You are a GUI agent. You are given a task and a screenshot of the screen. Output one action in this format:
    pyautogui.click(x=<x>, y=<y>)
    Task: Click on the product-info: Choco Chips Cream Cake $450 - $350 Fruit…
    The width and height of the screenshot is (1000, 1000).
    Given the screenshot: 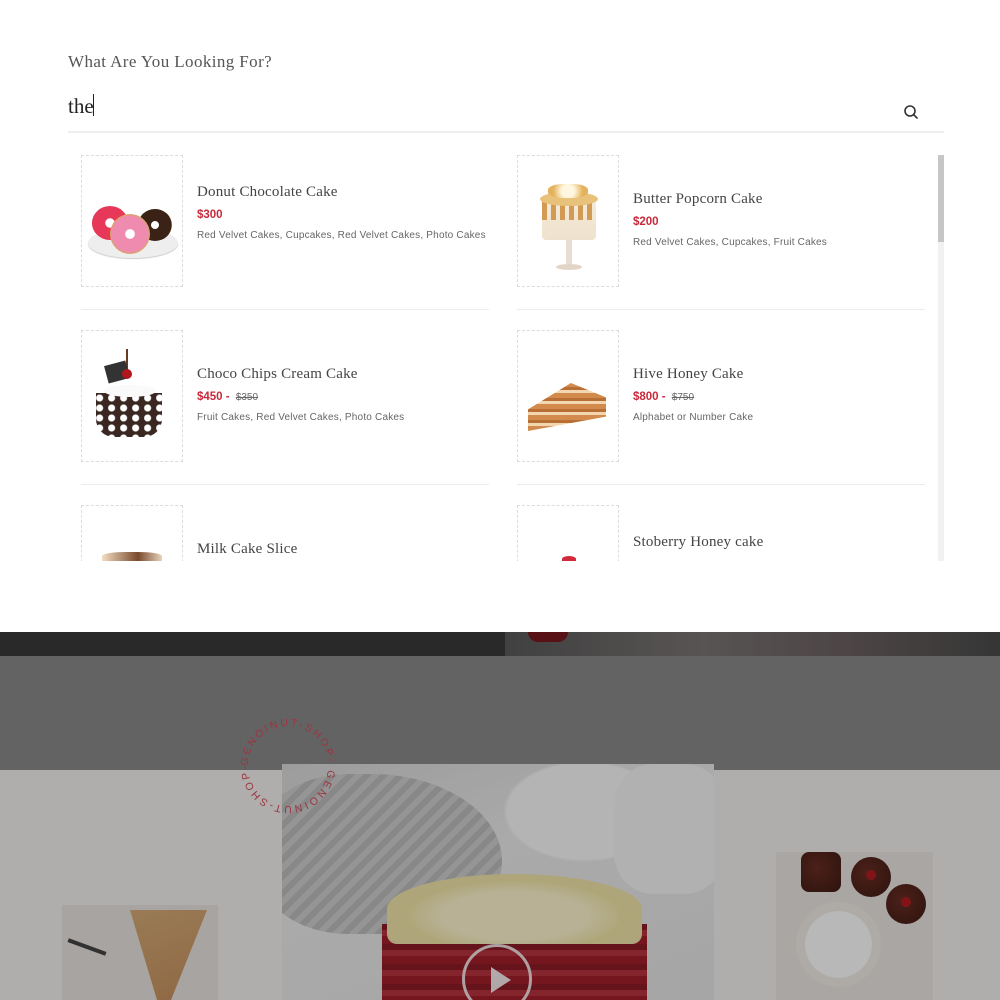 What is the action you would take?
    pyautogui.click(x=342, y=395)
    